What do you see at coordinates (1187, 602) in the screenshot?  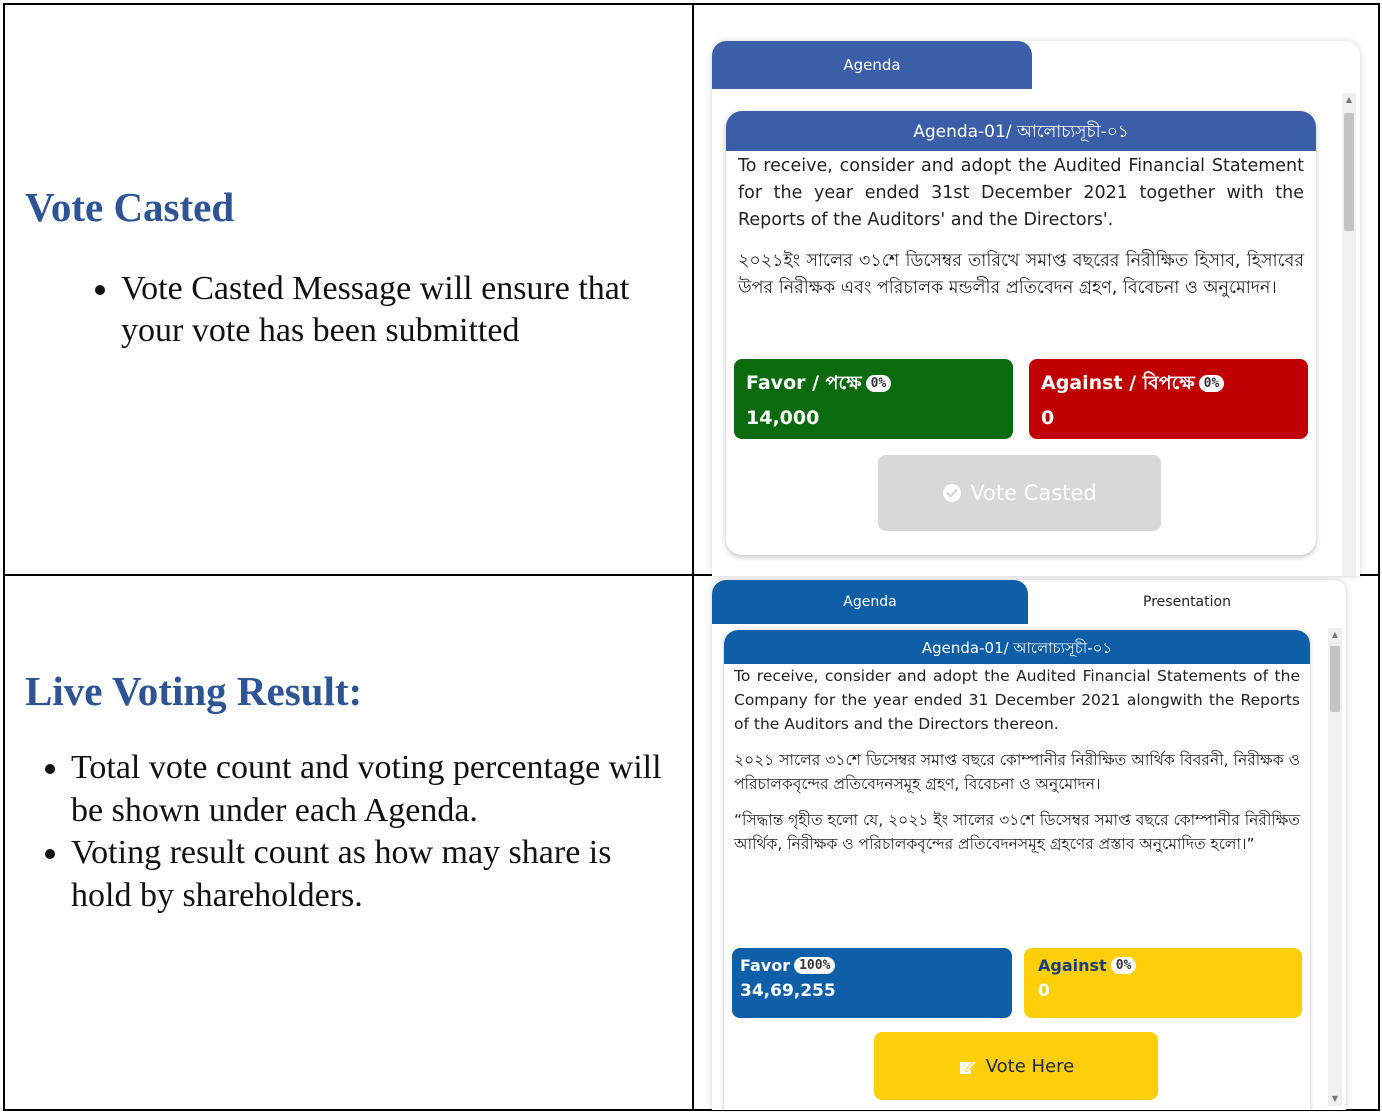 I see `tab-presentation: Presentation` at bounding box center [1187, 602].